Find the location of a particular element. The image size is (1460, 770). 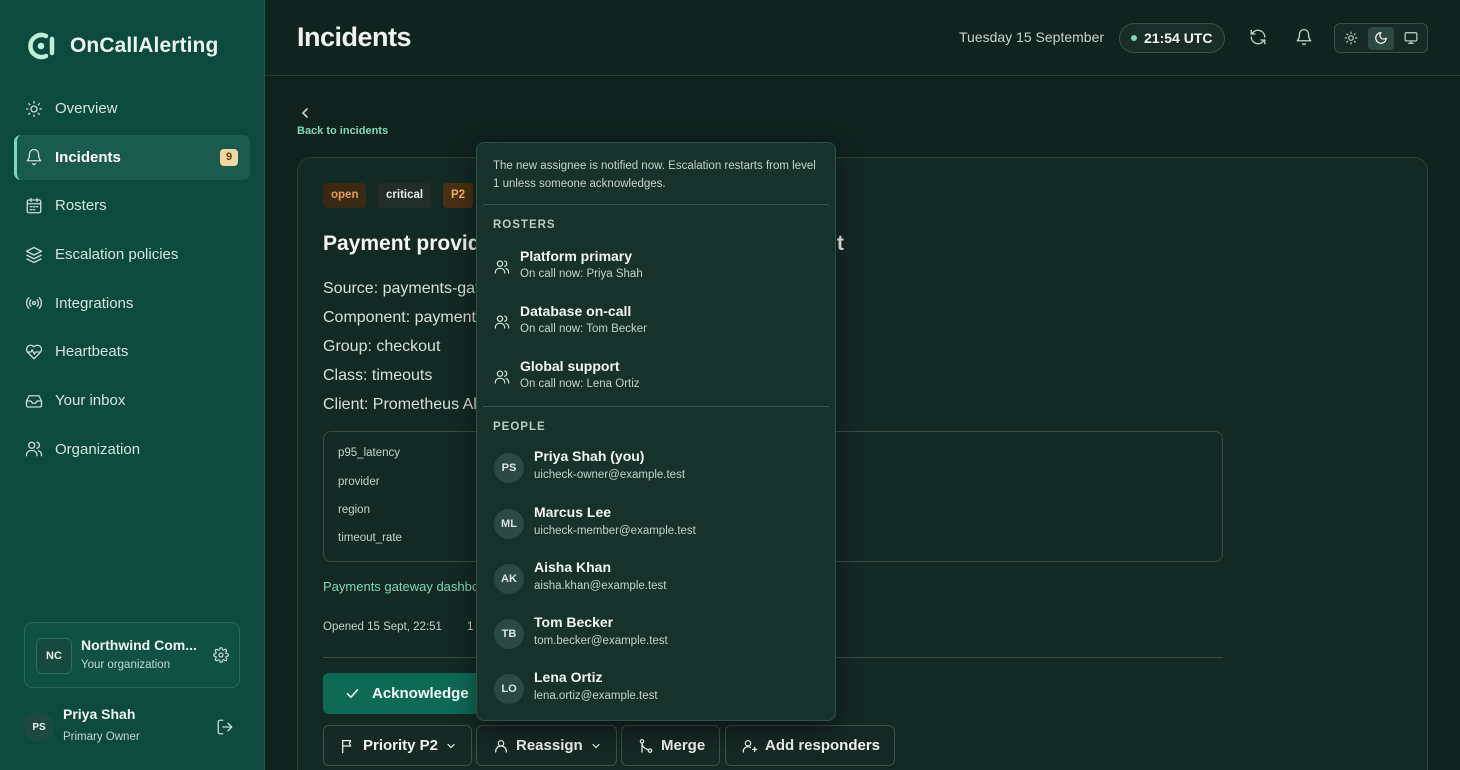

incident-group: Group: checkout is located at coordinates (382, 346).